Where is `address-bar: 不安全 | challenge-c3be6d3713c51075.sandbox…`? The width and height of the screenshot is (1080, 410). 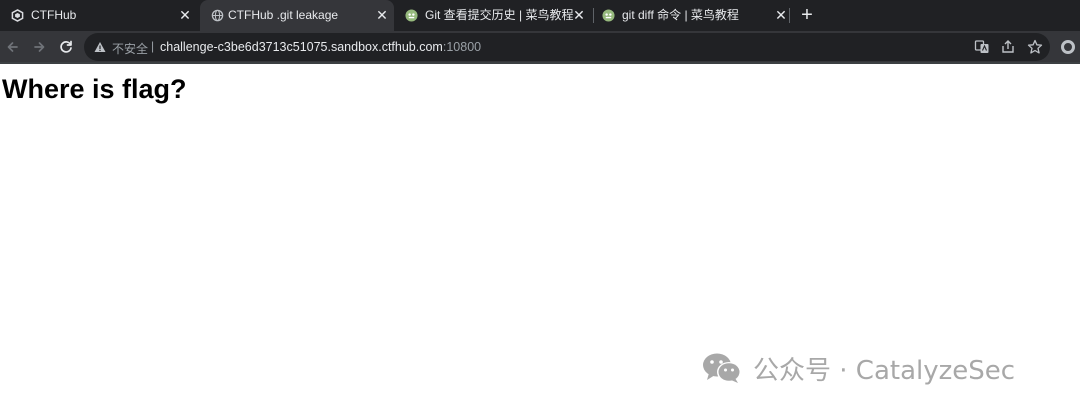
address-bar: 不安全 | challenge-c3be6d3713c51075.sandbox… is located at coordinates (567, 47).